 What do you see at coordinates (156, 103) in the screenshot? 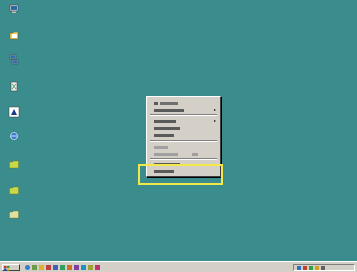
I see `menu-icon` at bounding box center [156, 103].